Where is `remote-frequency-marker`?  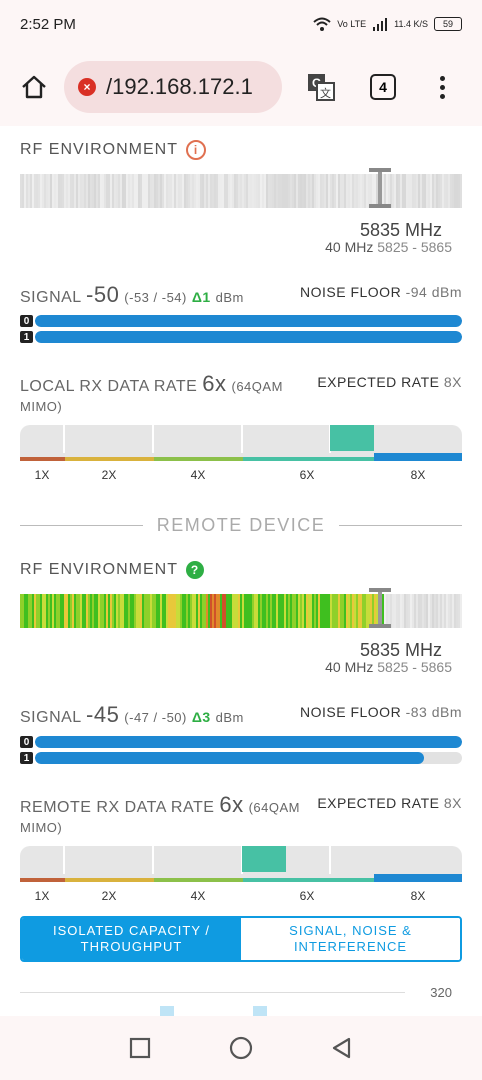 remote-frequency-marker is located at coordinates (380, 608).